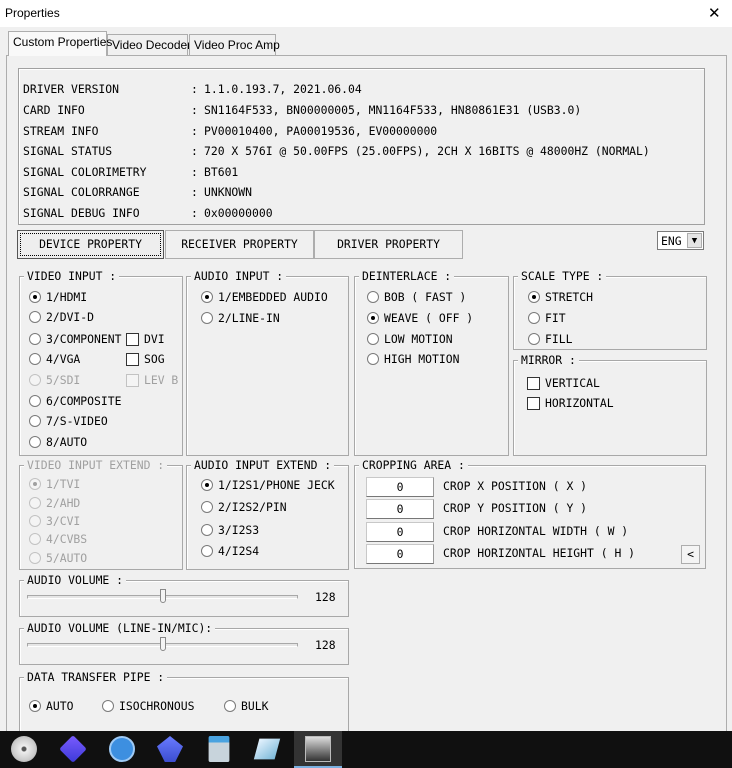 The width and height of the screenshot is (732, 768). Describe the element at coordinates (63, 503) in the screenshot. I see `radio-label: 2/AHD` at that location.